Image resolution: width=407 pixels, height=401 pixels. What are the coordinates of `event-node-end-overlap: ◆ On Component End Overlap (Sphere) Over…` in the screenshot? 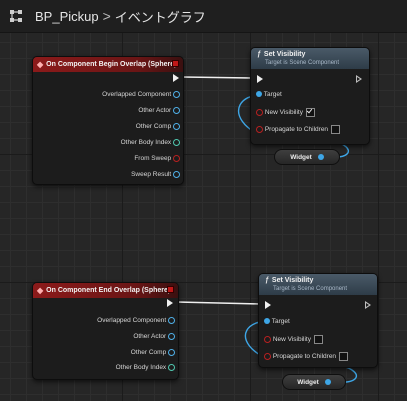 It's located at (105, 331).